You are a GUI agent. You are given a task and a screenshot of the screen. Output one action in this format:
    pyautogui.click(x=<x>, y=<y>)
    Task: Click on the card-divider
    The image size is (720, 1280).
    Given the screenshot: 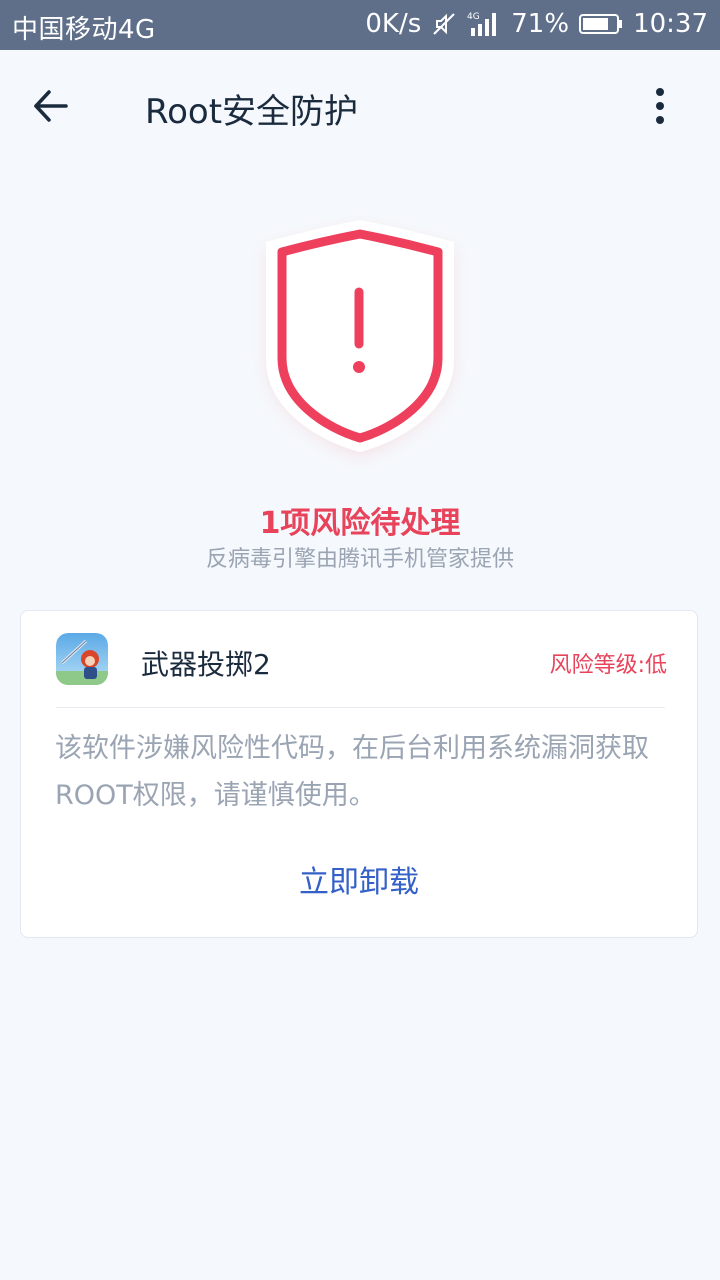 What is the action you would take?
    pyautogui.click(x=360, y=707)
    